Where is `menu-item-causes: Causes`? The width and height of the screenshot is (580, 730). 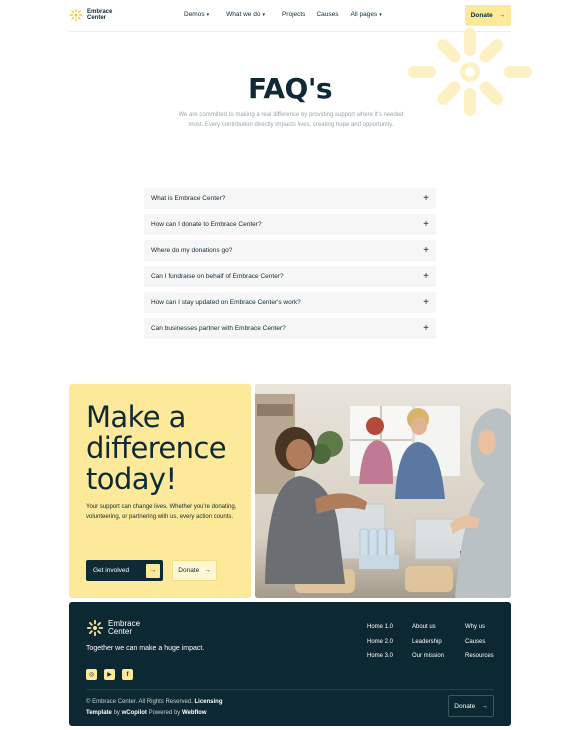 menu-item-causes: Causes is located at coordinates (327, 14).